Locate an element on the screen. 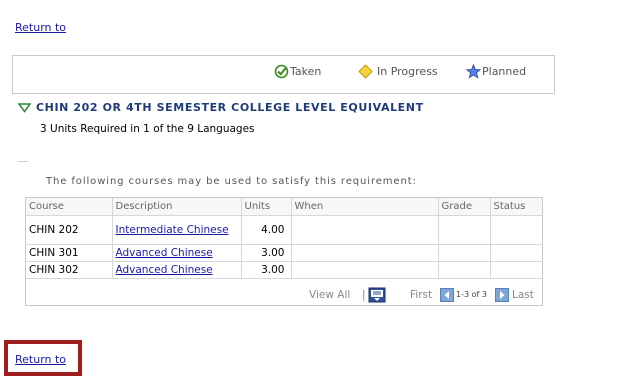  col-grade: Grade is located at coordinates (464, 207).